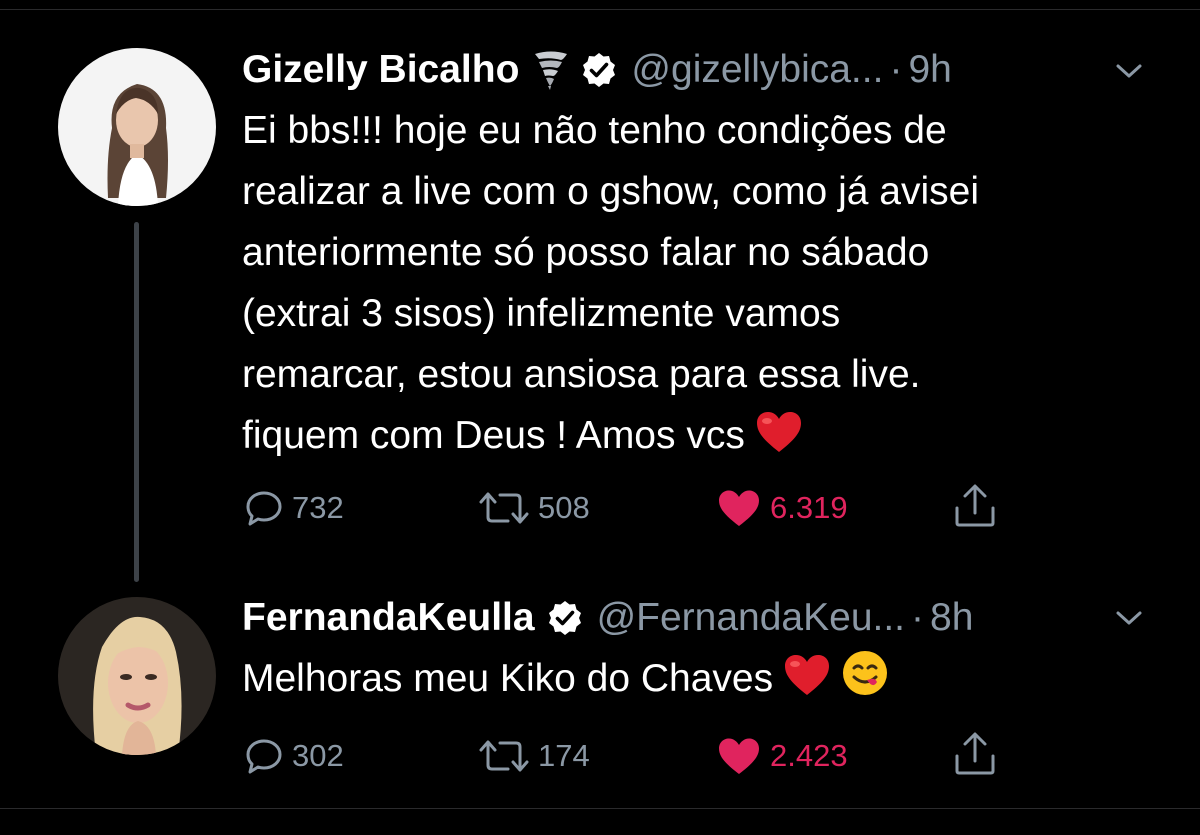  What do you see at coordinates (318, 755) in the screenshot?
I see `reply-count: 302` at bounding box center [318, 755].